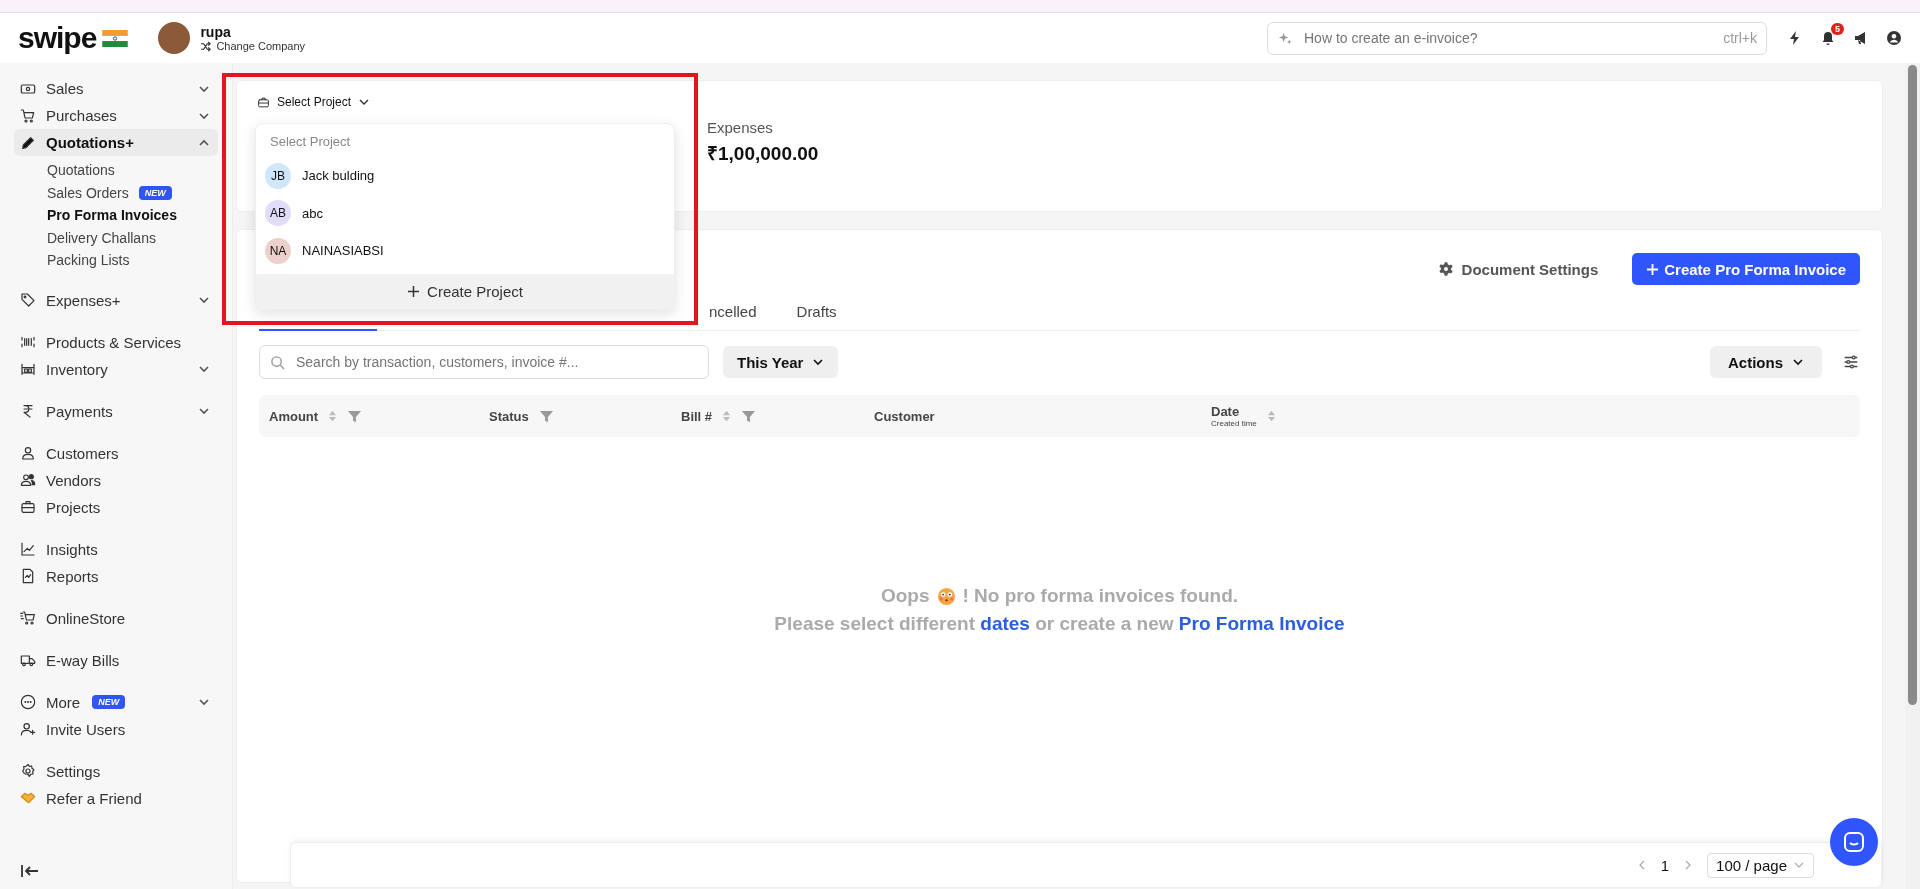 The image size is (1920, 889). I want to click on sidebar-item: Sales, so click(116, 88).